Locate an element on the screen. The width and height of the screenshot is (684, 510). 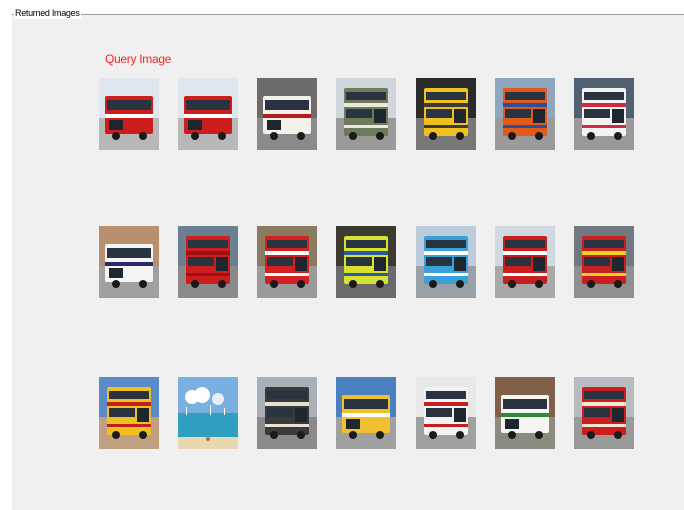
query-image-thumbnail is located at coordinates (129, 114).